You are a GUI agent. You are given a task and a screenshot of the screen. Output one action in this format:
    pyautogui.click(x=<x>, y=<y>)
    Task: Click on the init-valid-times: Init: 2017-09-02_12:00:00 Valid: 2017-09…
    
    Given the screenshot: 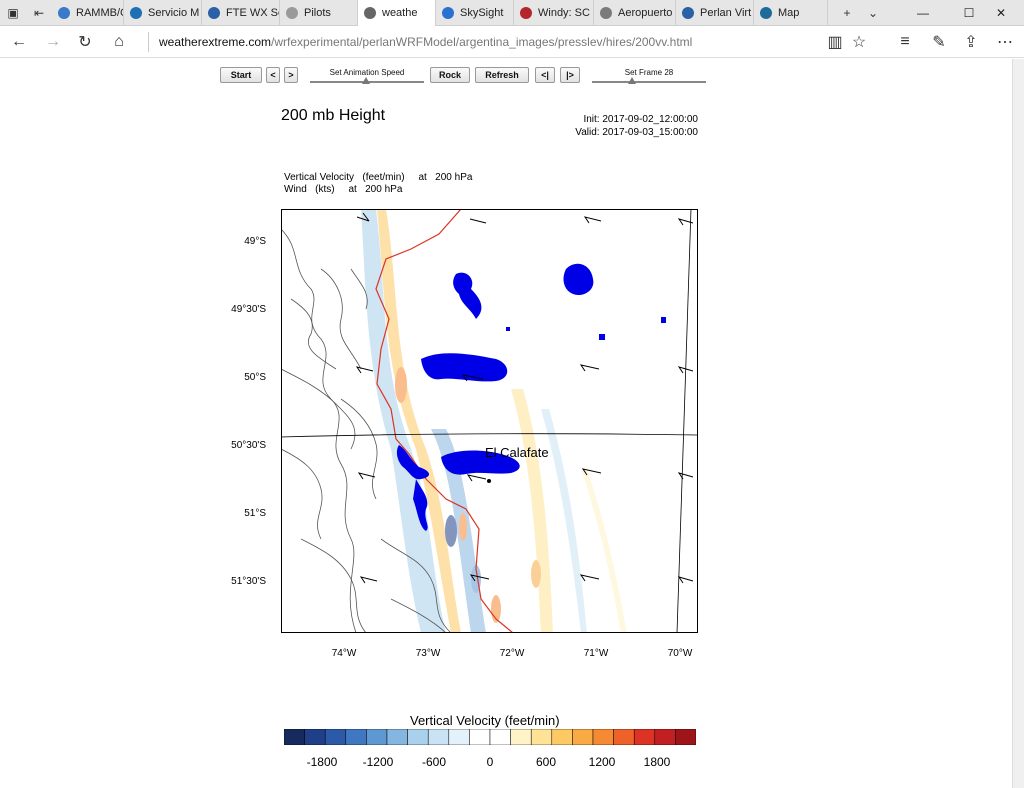 What is the action you would take?
    pyautogui.click(x=636, y=126)
    